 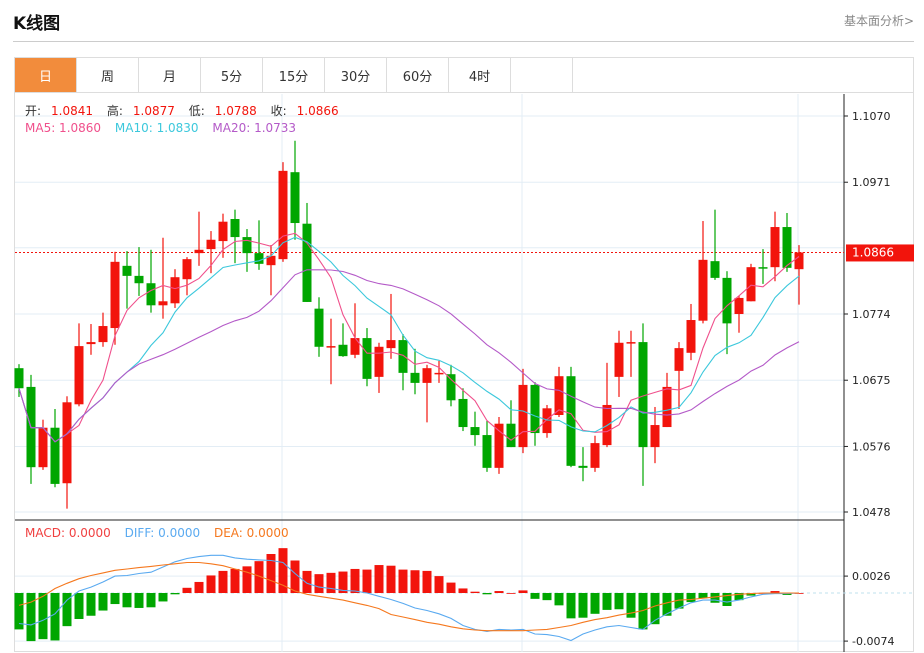 What do you see at coordinates (162, 533) in the screenshot?
I see `macd-legend: MACD: 0.0000 DIFF: 0.0000 DEA: 0.0000` at bounding box center [162, 533].